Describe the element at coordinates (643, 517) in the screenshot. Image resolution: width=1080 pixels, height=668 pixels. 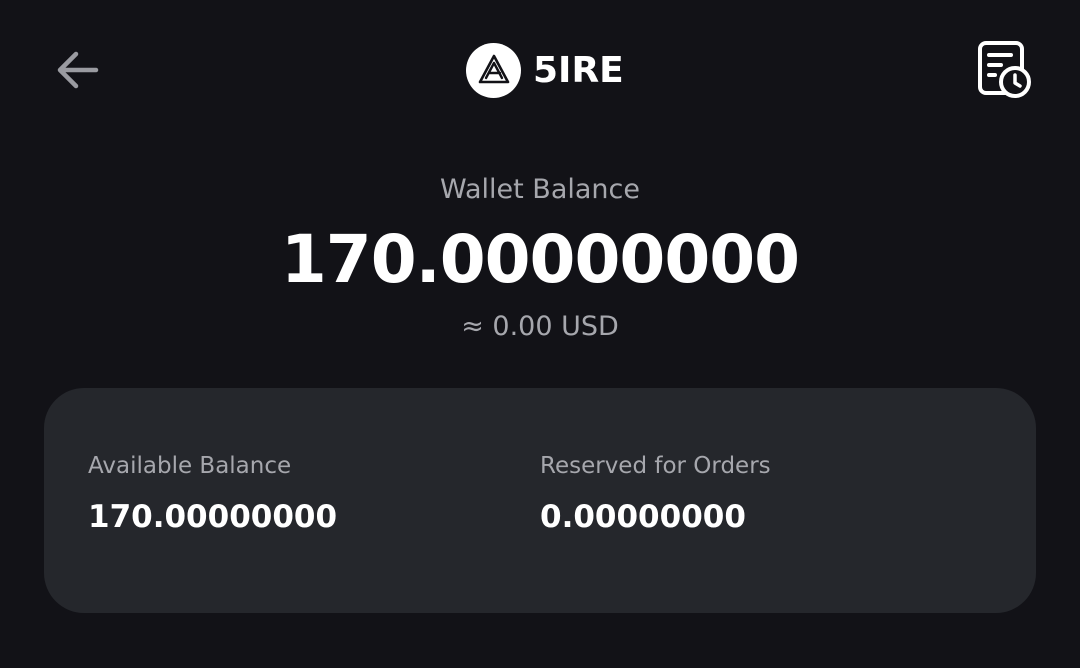
I see `reserved-for-orders-value: 0.00000000` at that location.